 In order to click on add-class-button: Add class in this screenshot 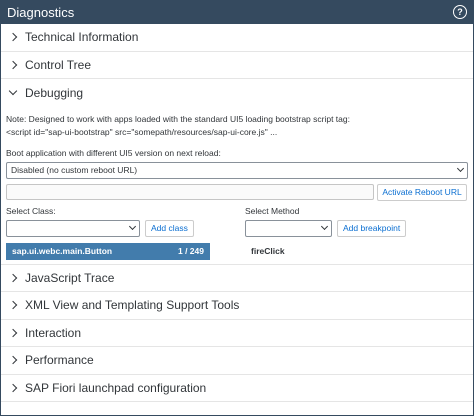, I will do `click(169, 228)`.